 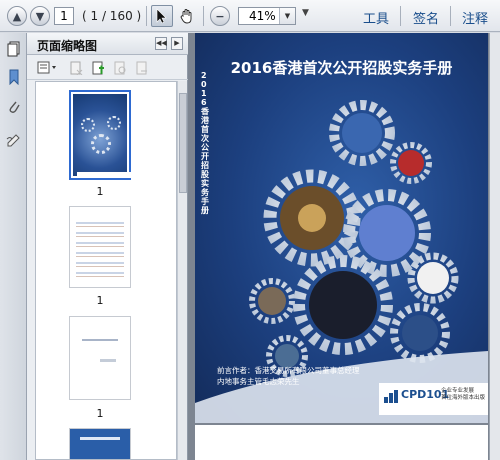 What do you see at coordinates (64, 16) in the screenshot?
I see `page-number-input: 1` at bounding box center [64, 16].